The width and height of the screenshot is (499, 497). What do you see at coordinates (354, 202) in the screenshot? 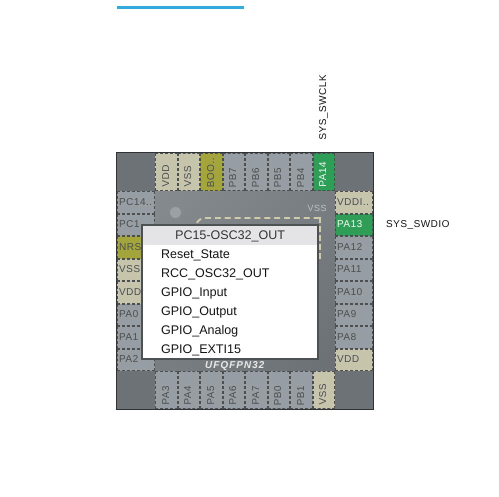
I see `pin: VDDI..` at bounding box center [354, 202].